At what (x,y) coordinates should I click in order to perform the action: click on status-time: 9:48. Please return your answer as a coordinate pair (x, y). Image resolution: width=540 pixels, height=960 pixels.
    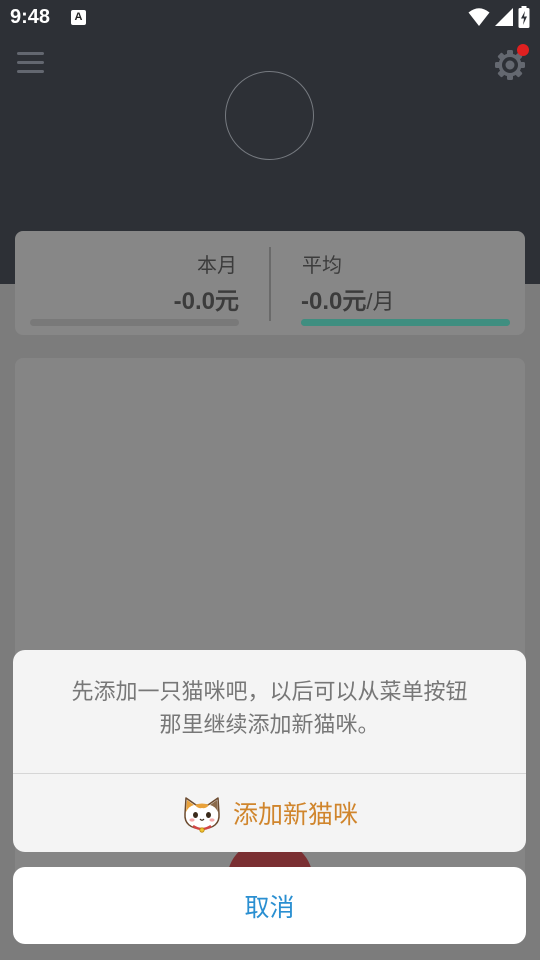
    Looking at the image, I should click on (30, 17).